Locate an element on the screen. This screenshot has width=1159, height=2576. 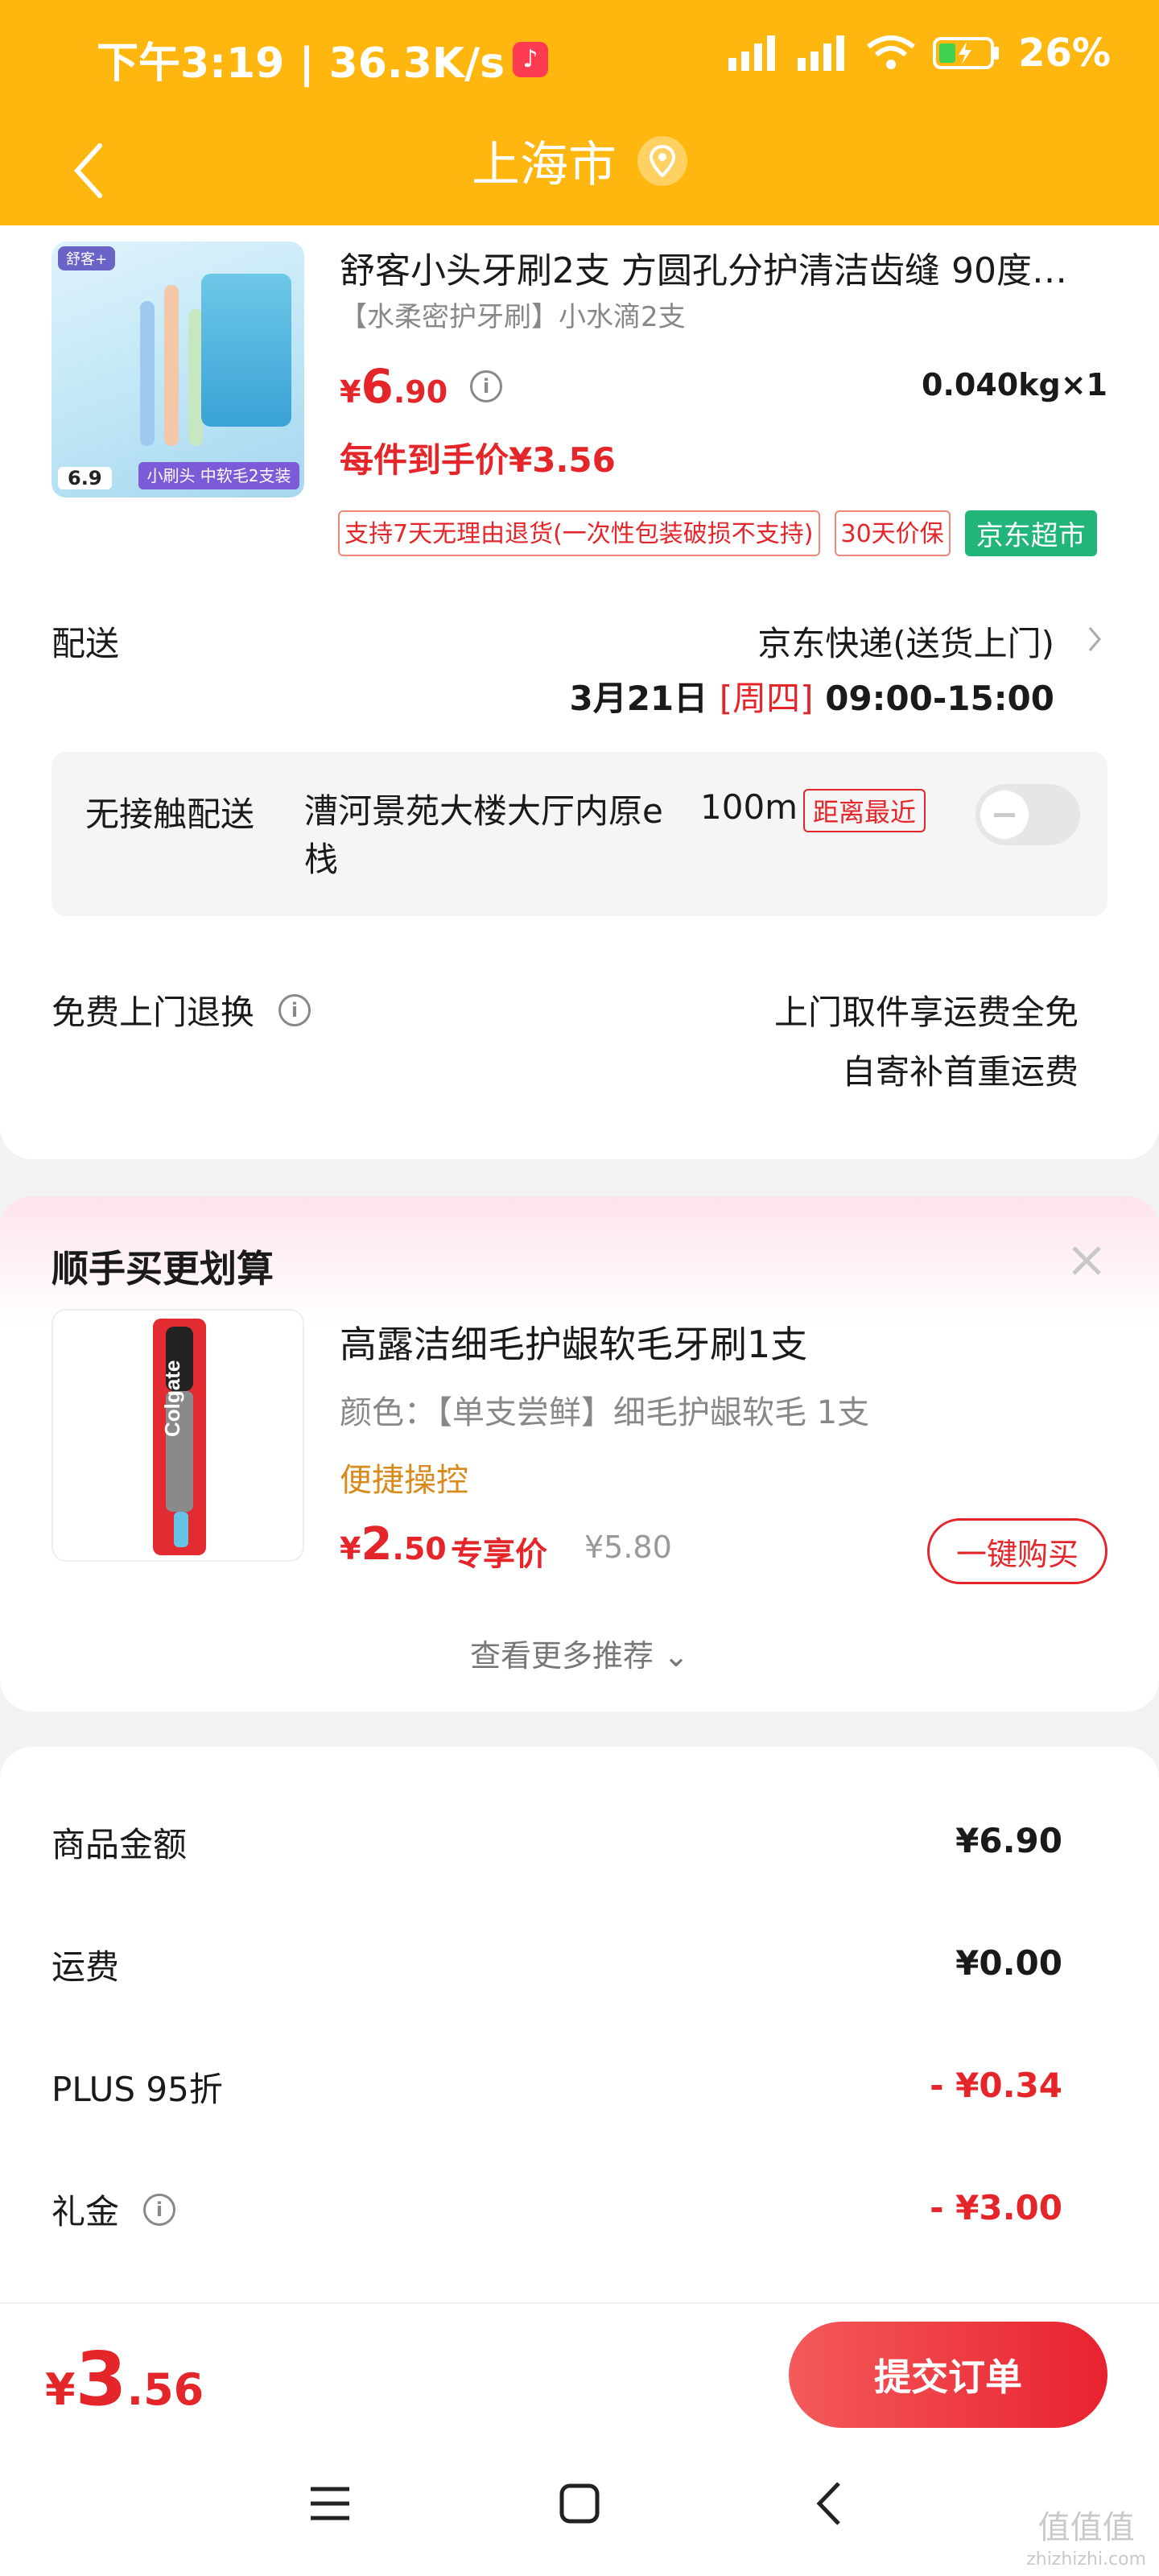
watermark: 值值值 zhizhizhi.com is located at coordinates (1086, 2544).